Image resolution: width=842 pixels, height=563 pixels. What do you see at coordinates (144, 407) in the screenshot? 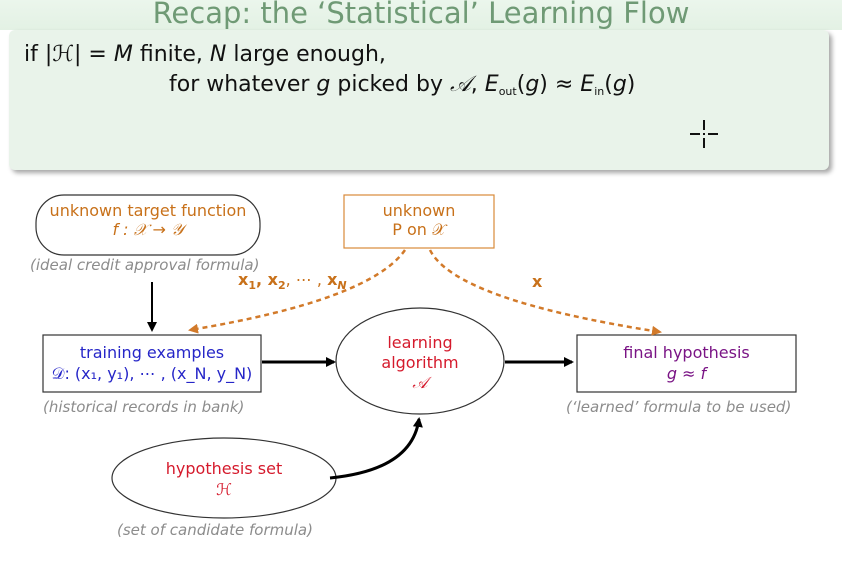
I see `training-caption: (historical records in bank)` at bounding box center [144, 407].